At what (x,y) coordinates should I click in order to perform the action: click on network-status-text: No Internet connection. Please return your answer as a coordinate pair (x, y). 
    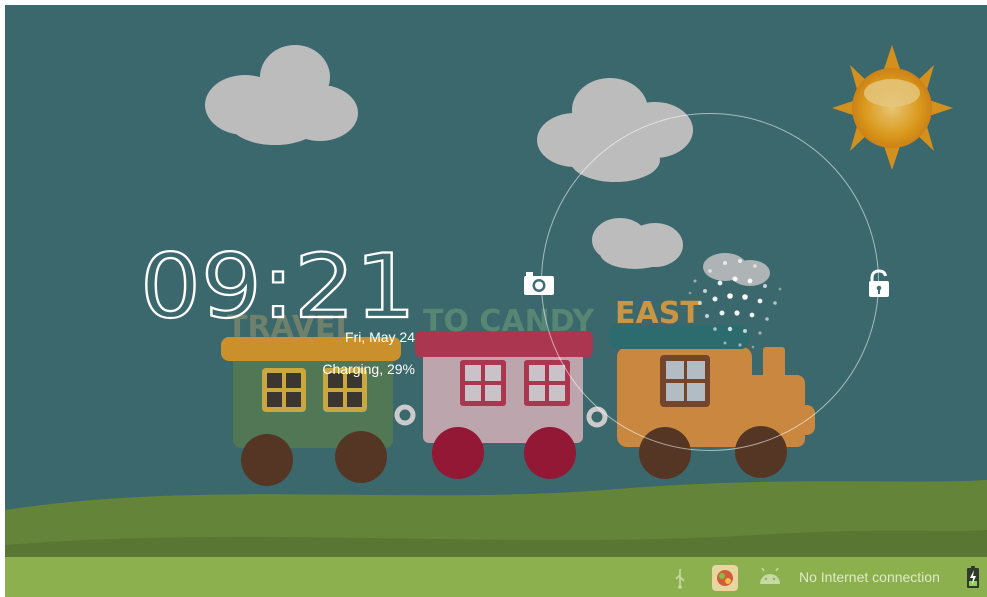
    Looking at the image, I should click on (869, 577).